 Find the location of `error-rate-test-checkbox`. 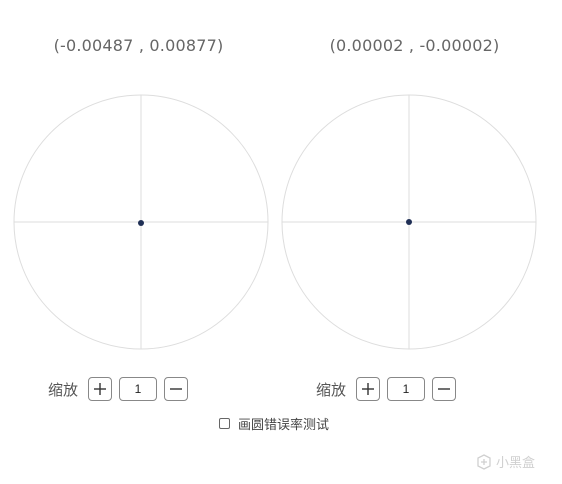

error-rate-test-checkbox is located at coordinates (224, 423).